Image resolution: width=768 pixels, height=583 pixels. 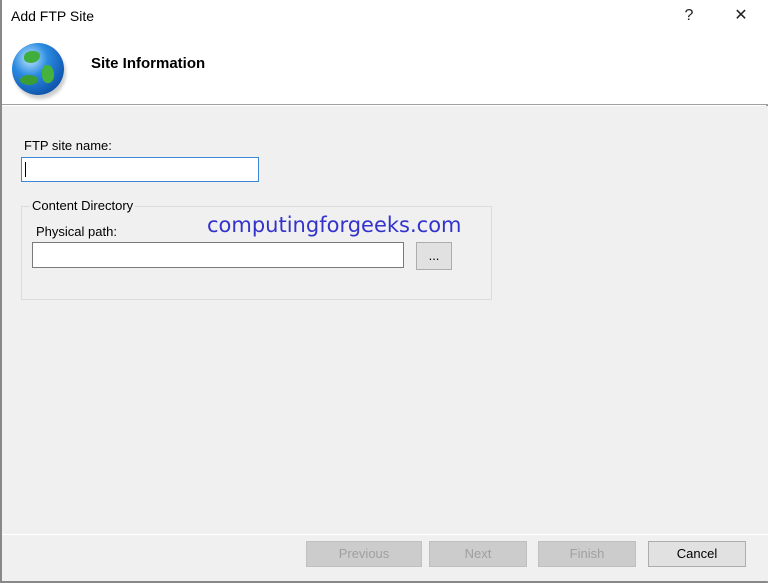 What do you see at coordinates (697, 554) in the screenshot?
I see `cancel-button: Cancel` at bounding box center [697, 554].